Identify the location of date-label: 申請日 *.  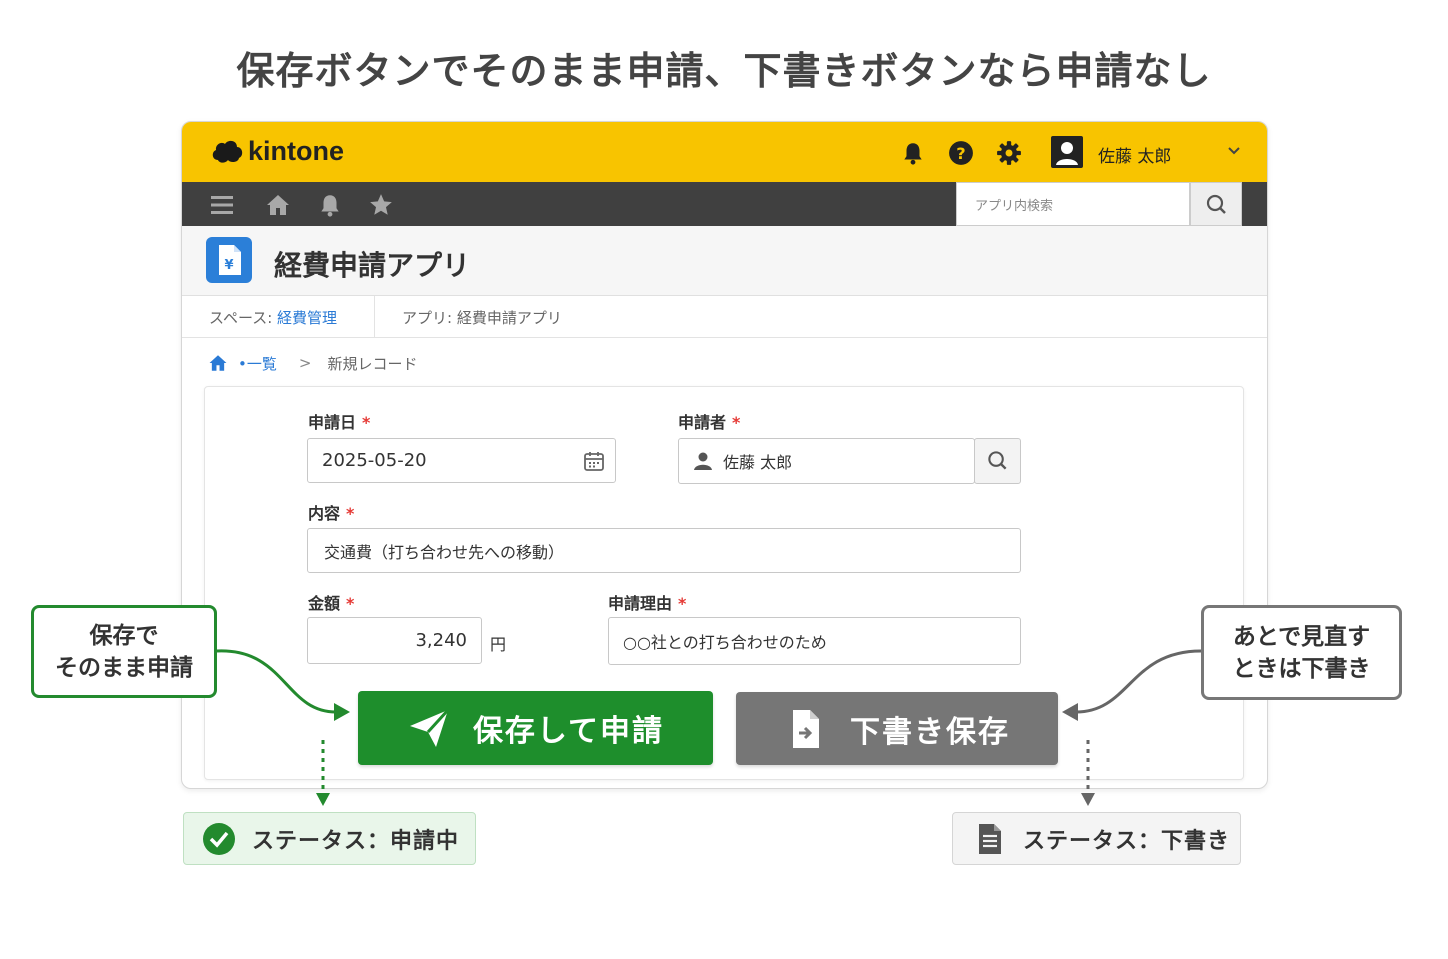
(339, 421).